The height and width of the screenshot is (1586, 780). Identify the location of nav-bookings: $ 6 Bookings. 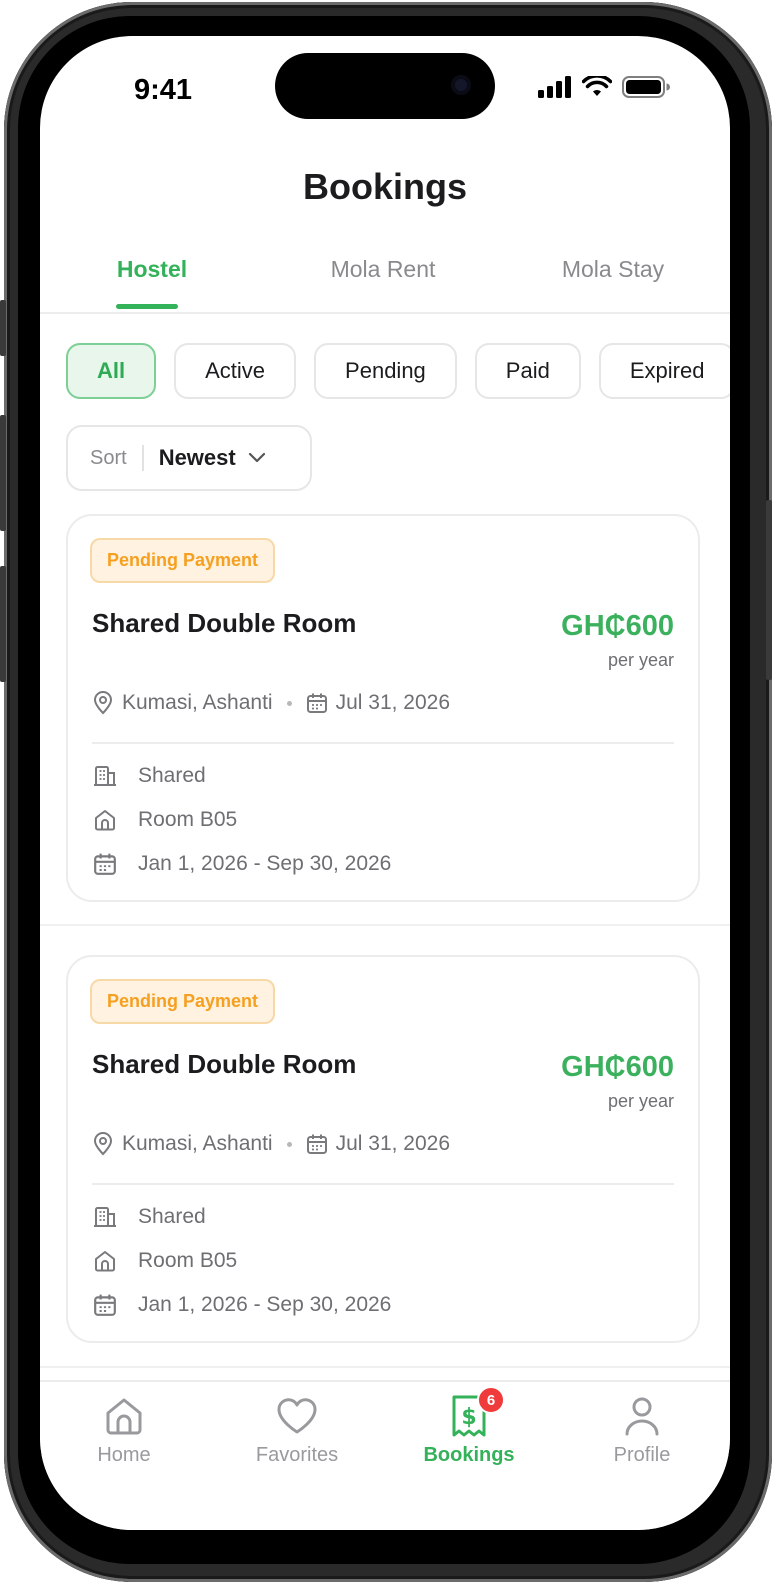
(469, 1426).